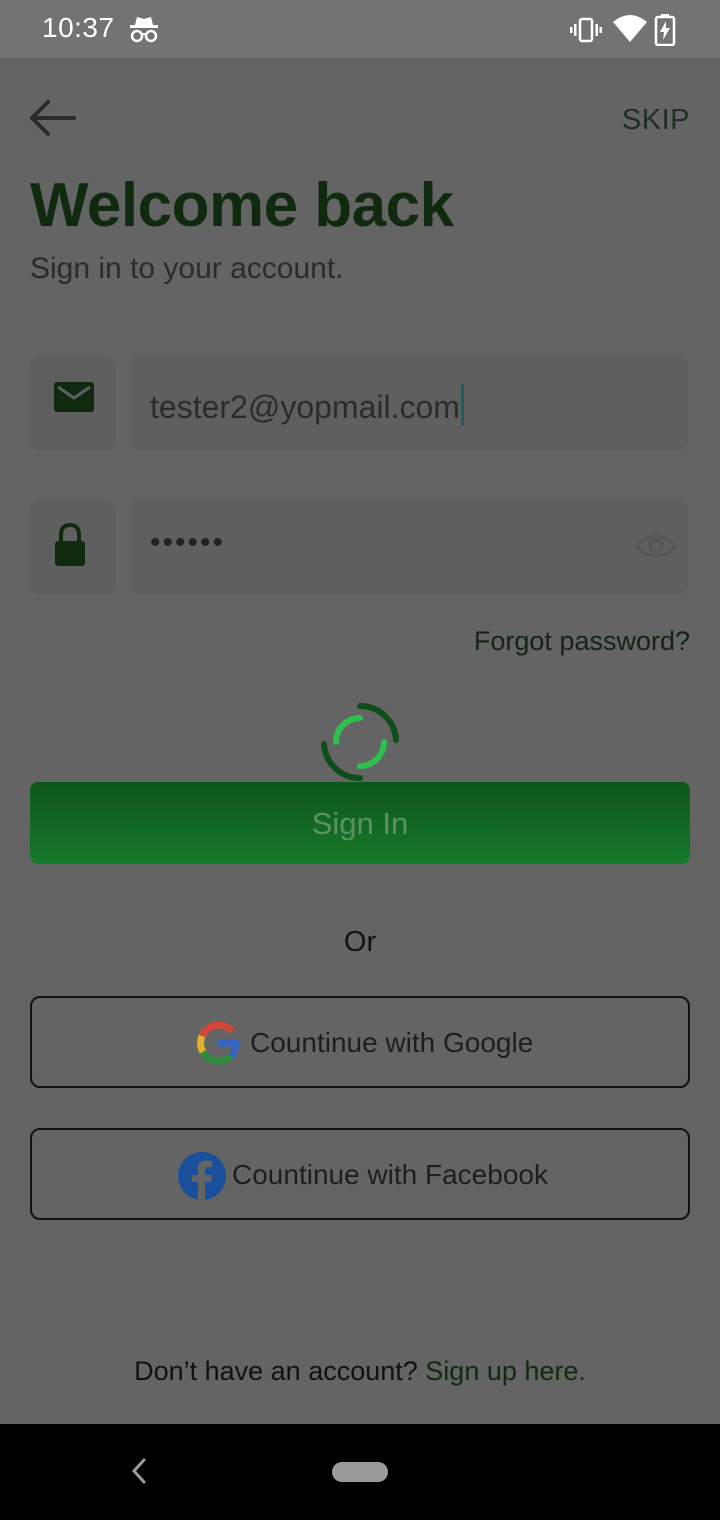 This screenshot has width=720, height=1520. Describe the element at coordinates (360, 942) in the screenshot. I see `or-separator: Or` at that location.